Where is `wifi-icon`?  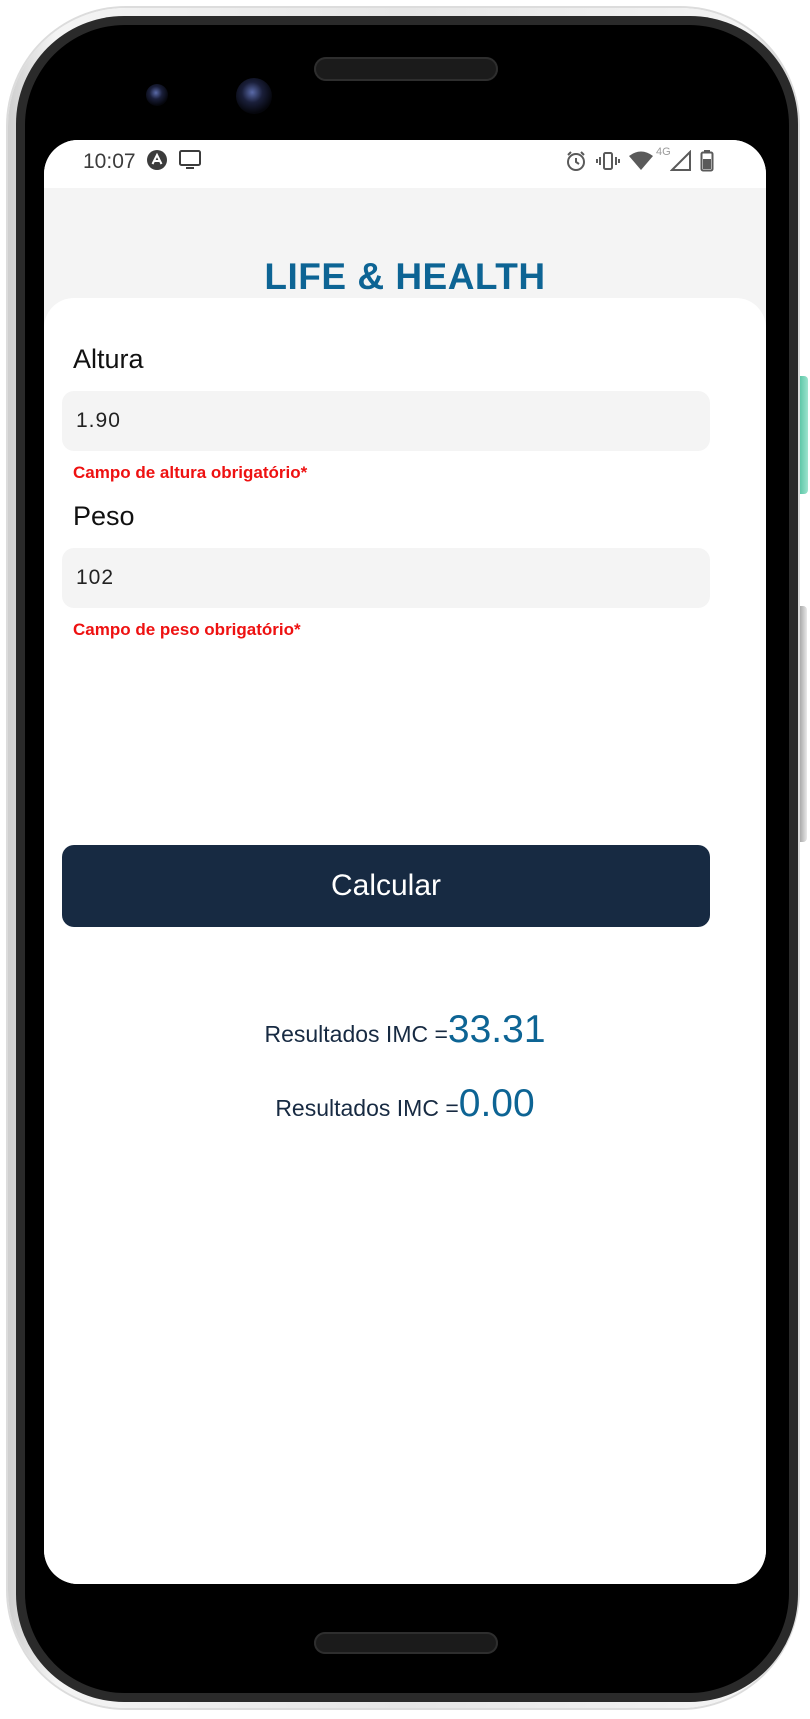 wifi-icon is located at coordinates (641, 163).